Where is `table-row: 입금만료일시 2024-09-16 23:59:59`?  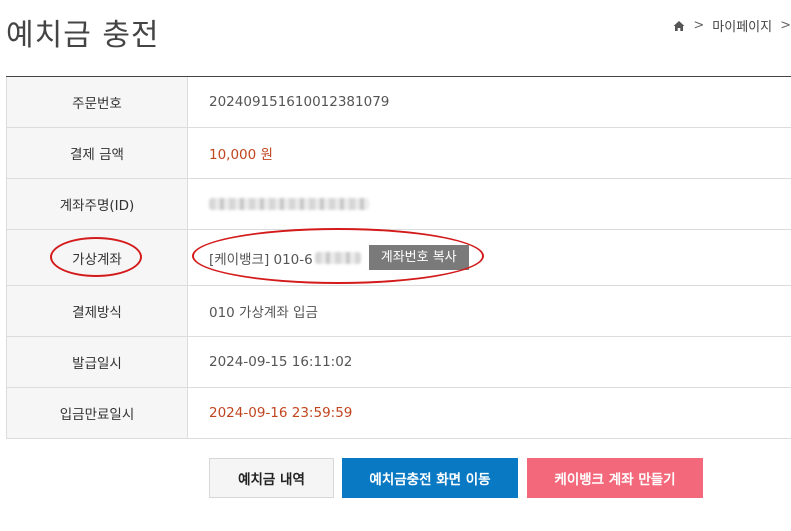 table-row: 입금만료일시 2024-09-16 23:59:59 is located at coordinates (398, 413).